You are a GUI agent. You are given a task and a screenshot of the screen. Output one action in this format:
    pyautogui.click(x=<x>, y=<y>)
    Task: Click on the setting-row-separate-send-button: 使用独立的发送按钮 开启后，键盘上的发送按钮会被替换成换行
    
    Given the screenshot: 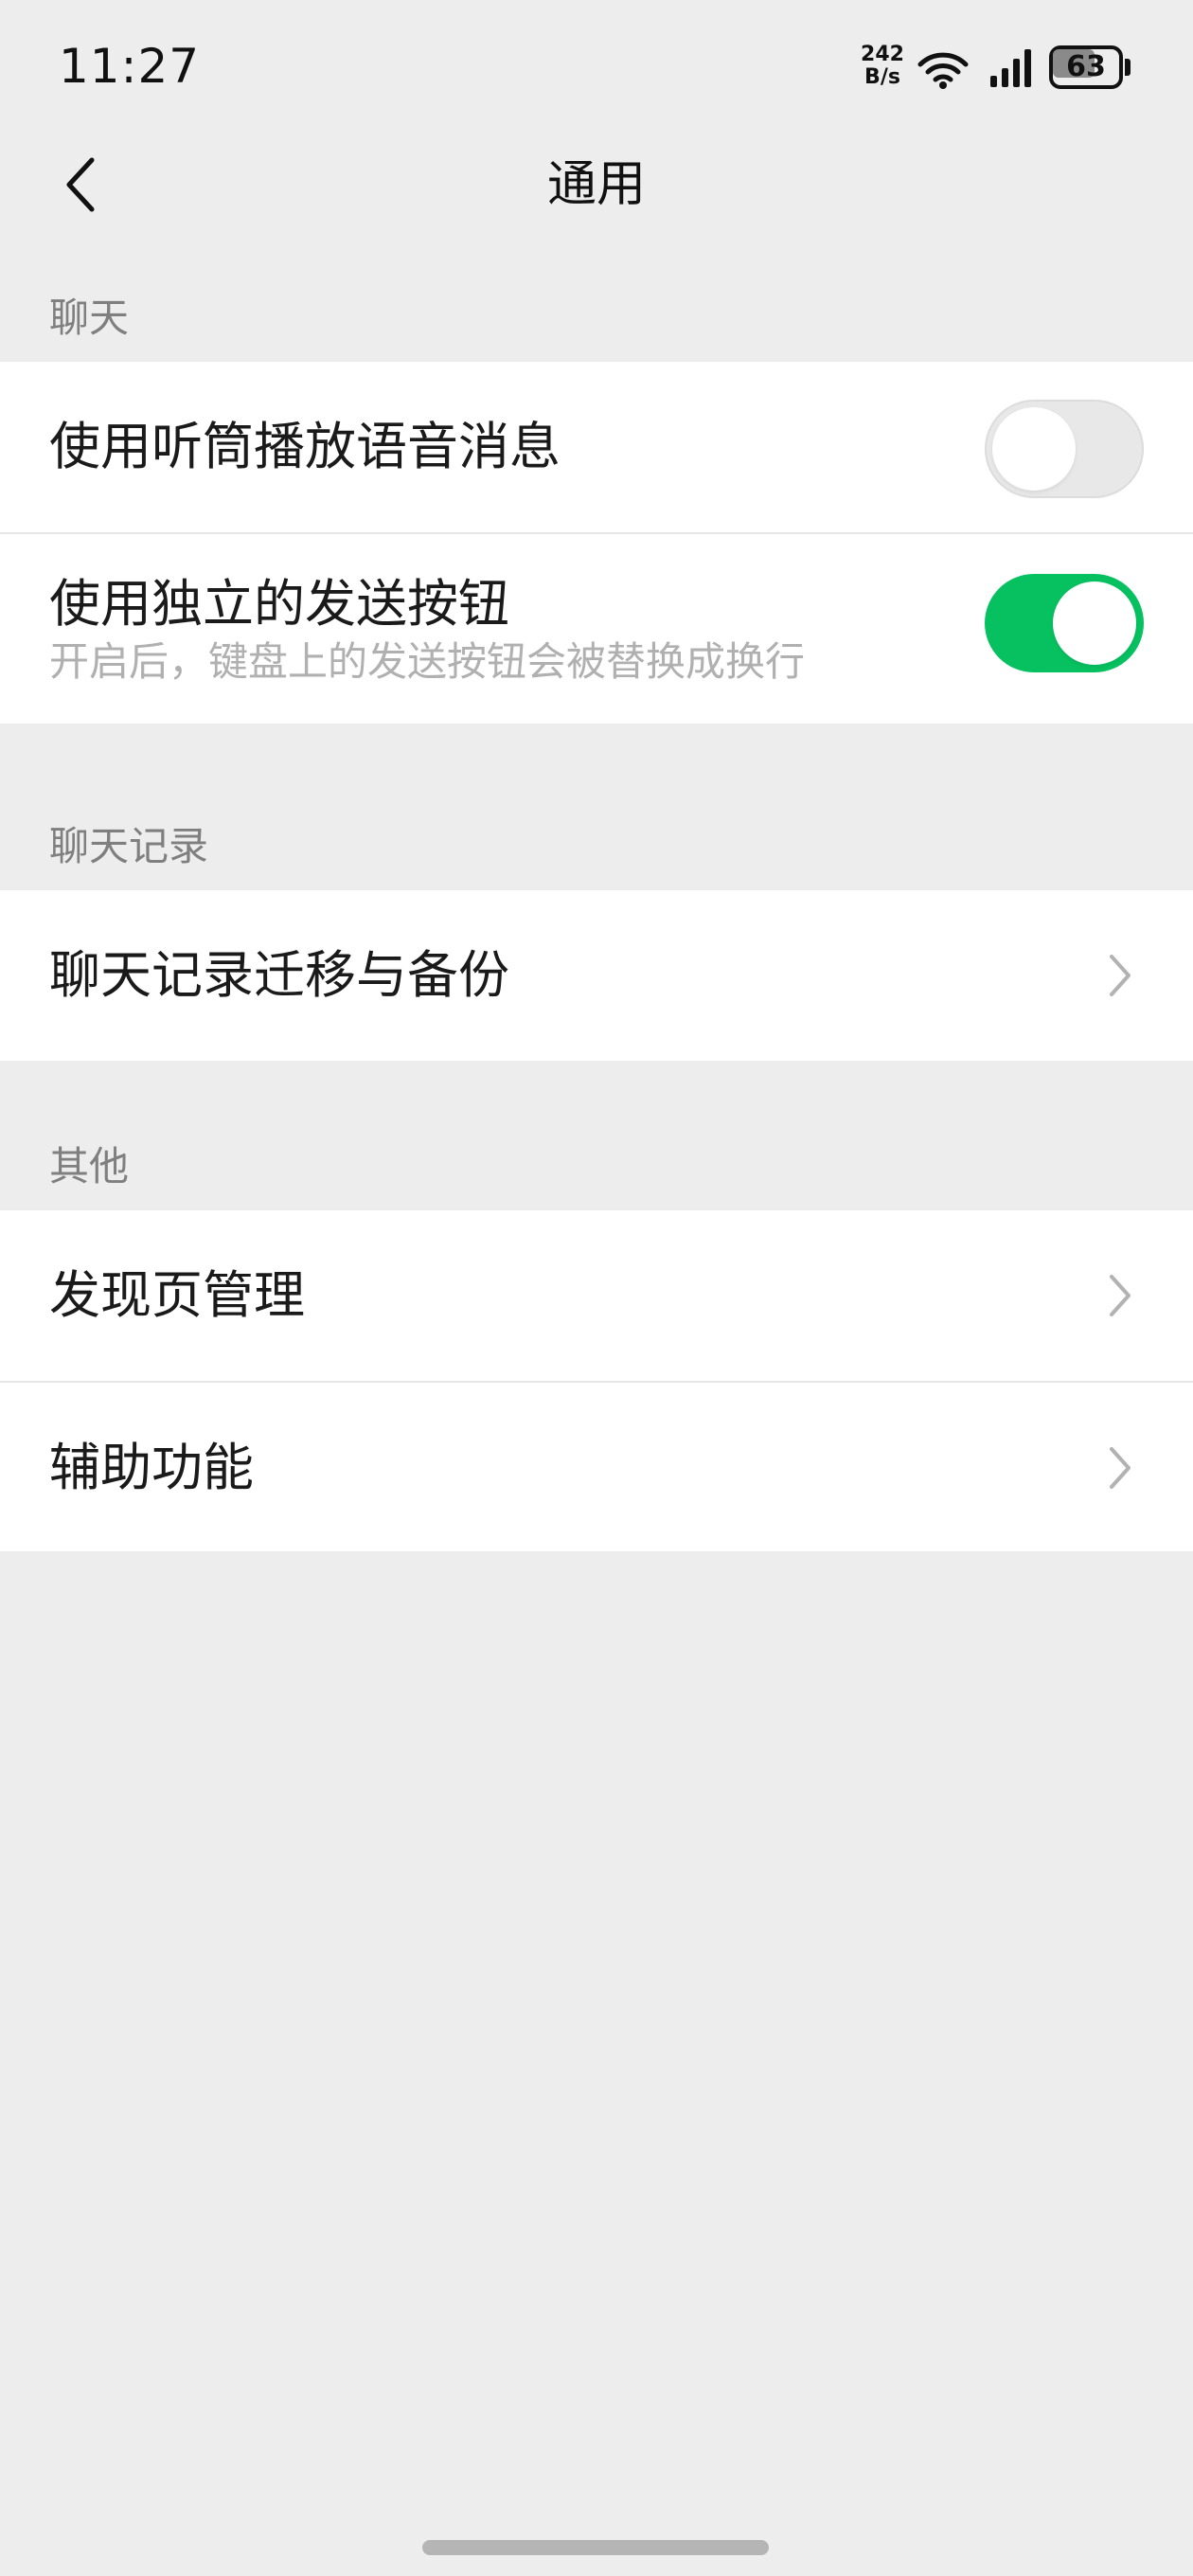 What is the action you would take?
    pyautogui.click(x=596, y=629)
    